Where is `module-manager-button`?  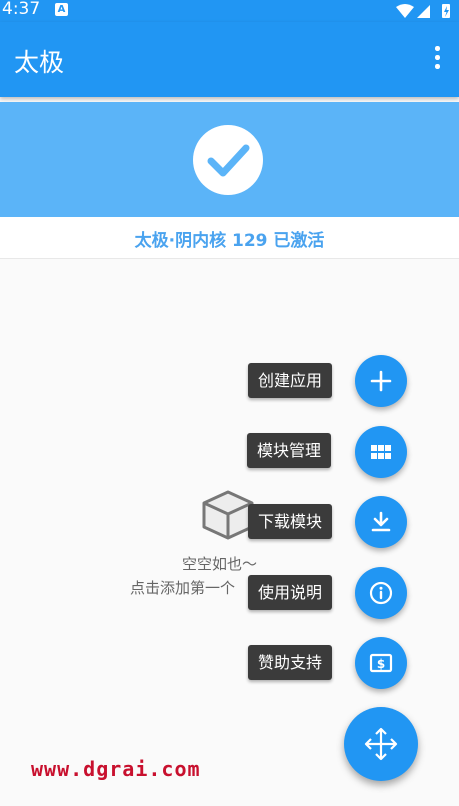
module-manager-button is located at coordinates (381, 452).